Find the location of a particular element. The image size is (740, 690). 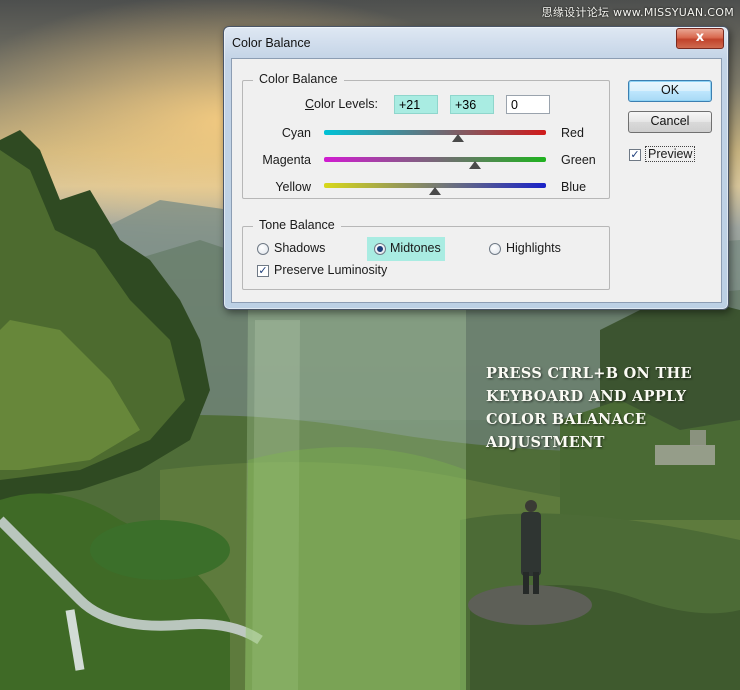

level-field-yellow-blue: 0 is located at coordinates (528, 104).